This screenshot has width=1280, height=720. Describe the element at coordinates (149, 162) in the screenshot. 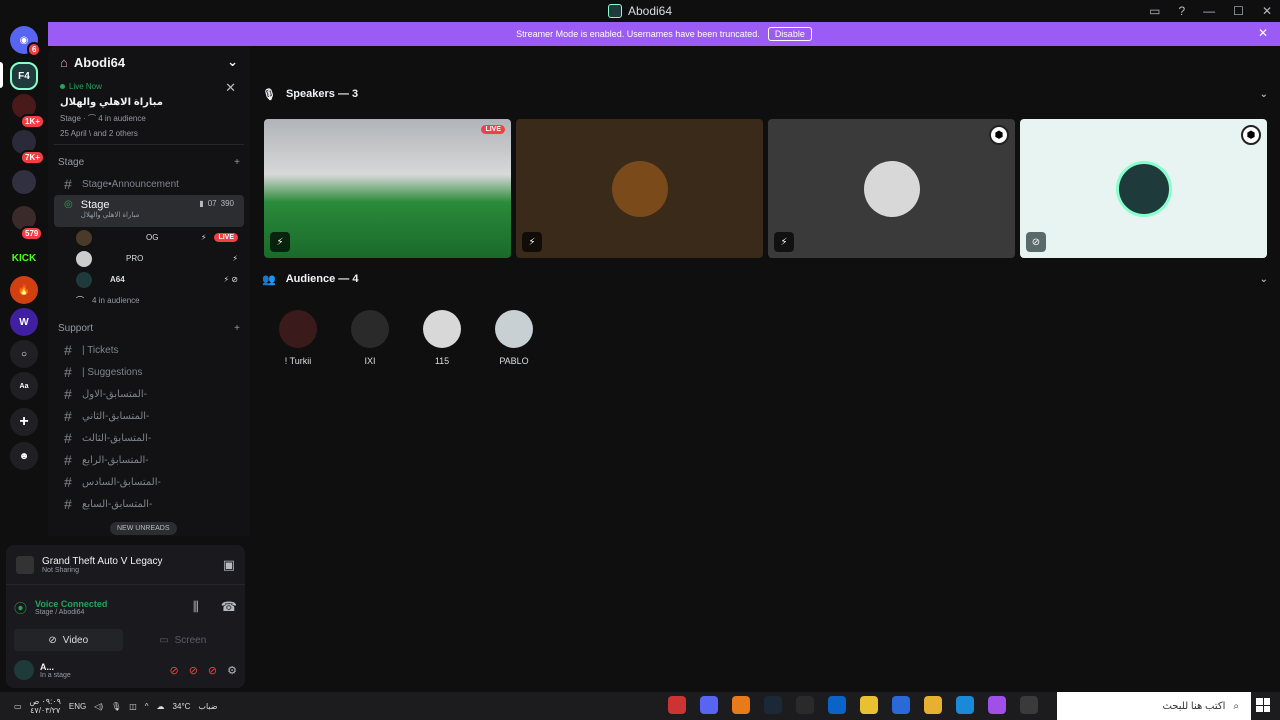

I see `category-stage: Stage +` at that location.